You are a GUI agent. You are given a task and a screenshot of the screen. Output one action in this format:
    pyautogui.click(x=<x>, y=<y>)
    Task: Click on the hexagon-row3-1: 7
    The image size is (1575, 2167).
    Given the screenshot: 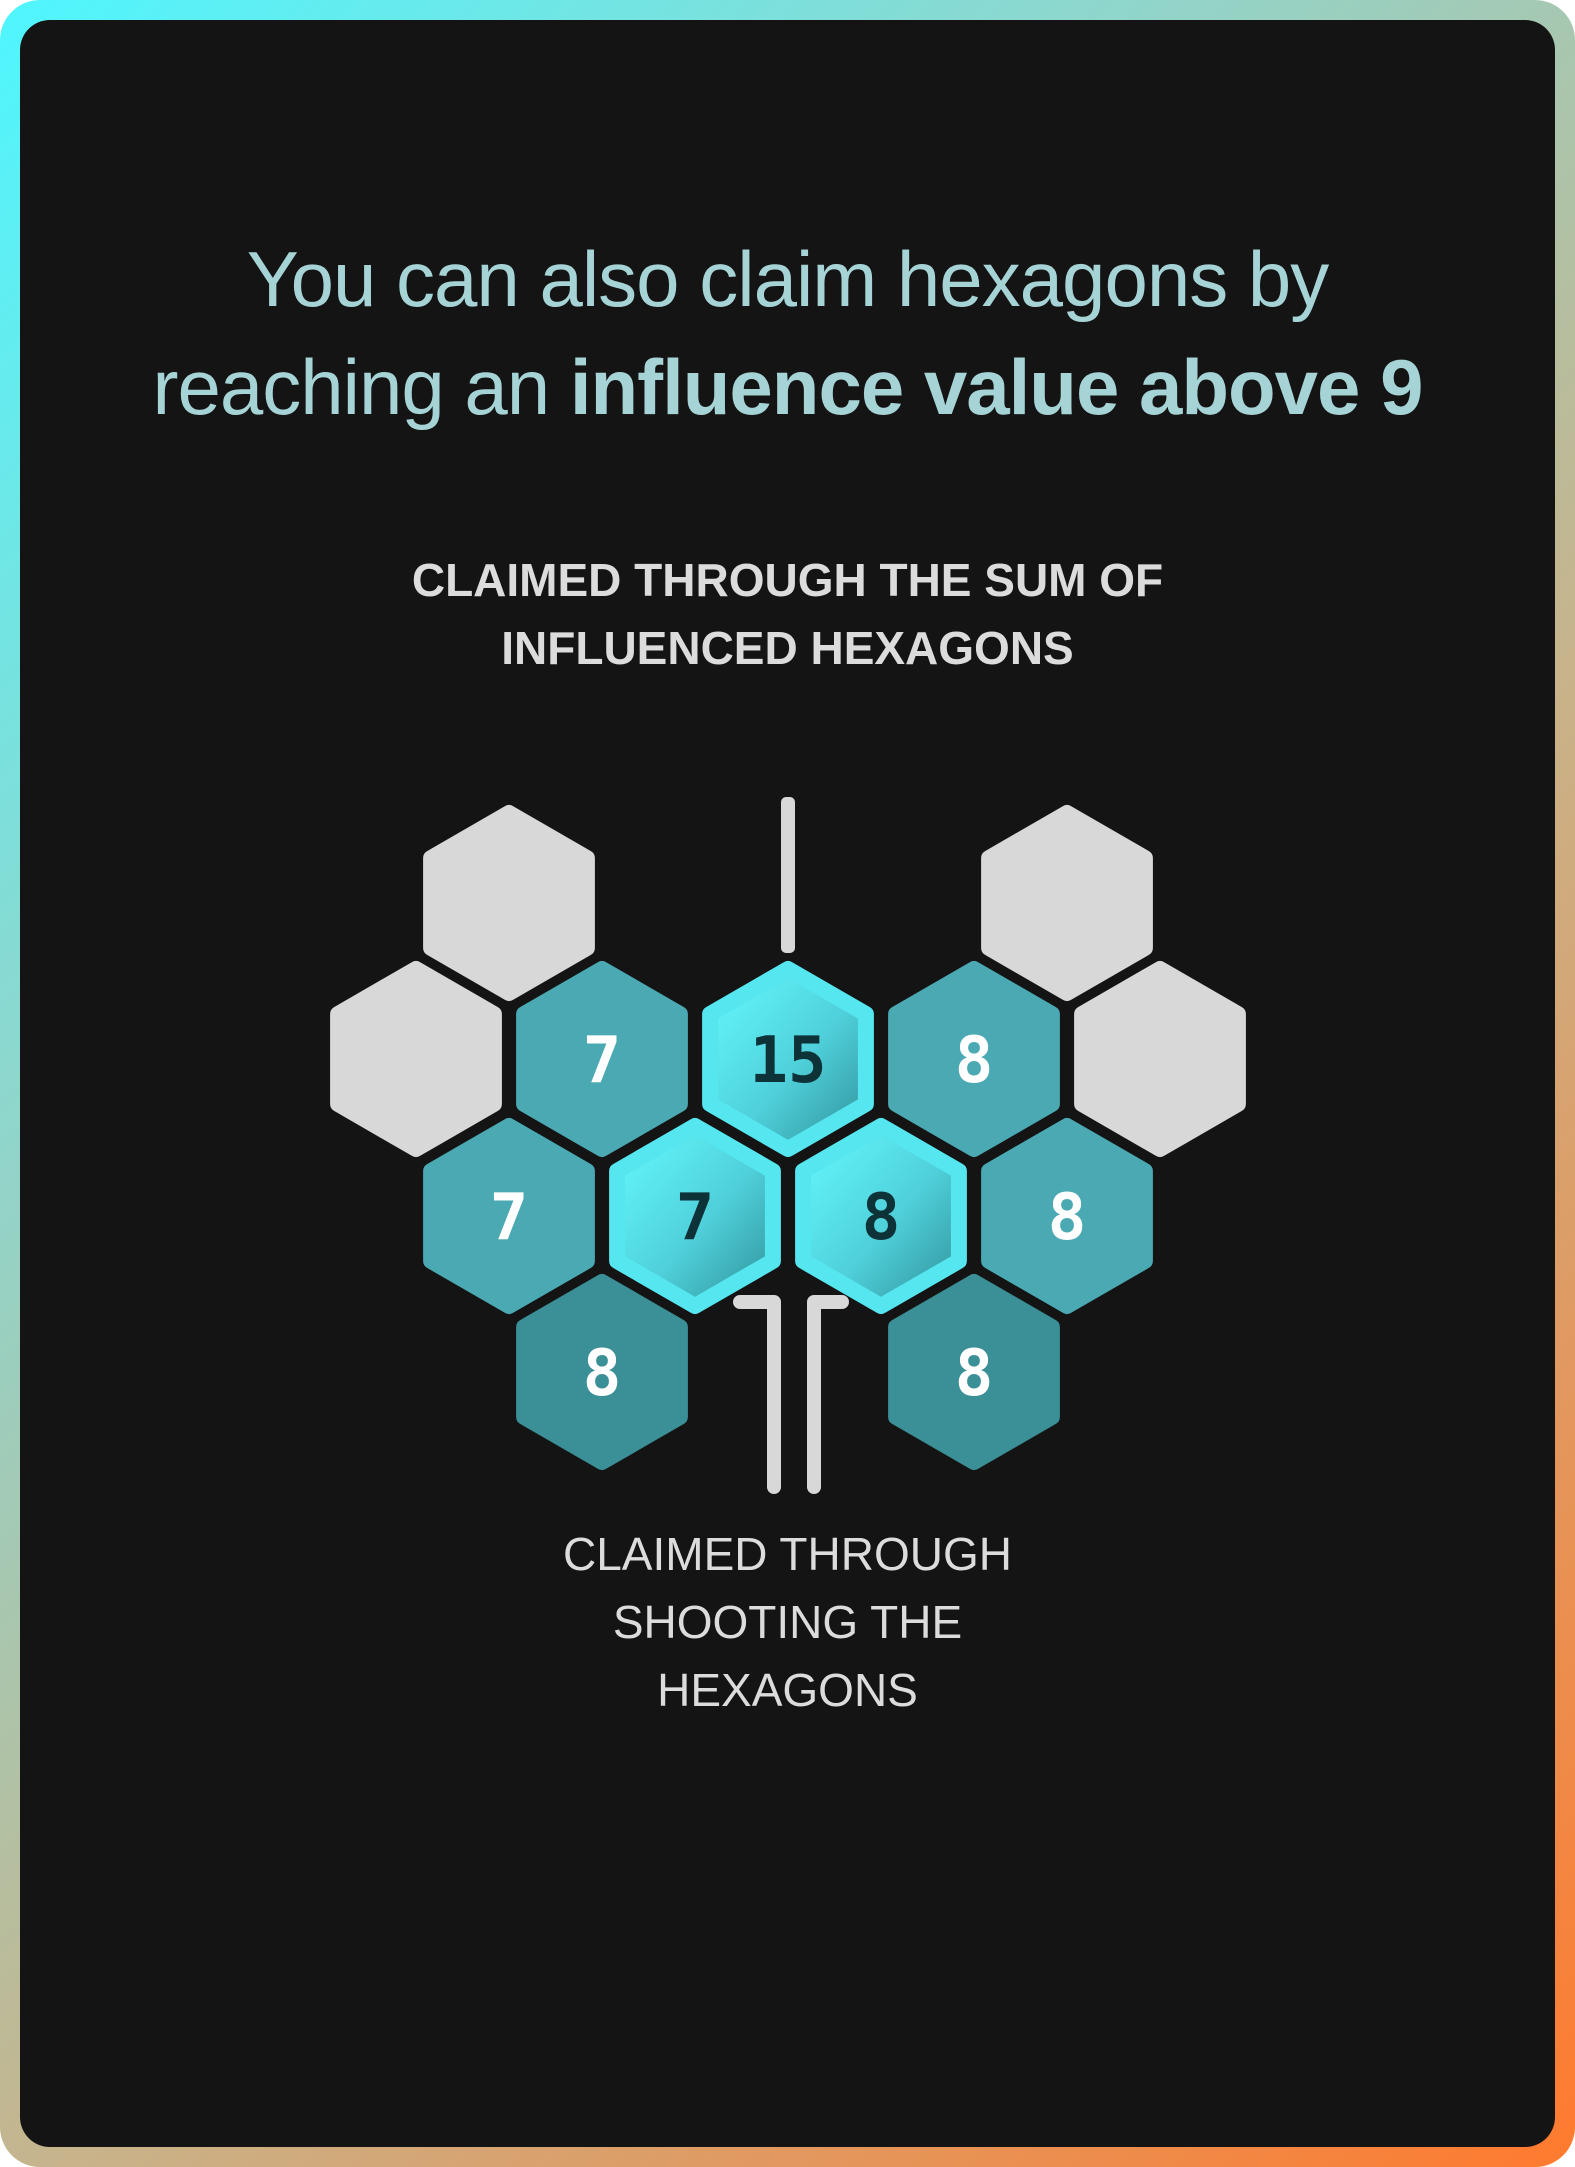 What is the action you would take?
    pyautogui.click(x=509, y=1216)
    